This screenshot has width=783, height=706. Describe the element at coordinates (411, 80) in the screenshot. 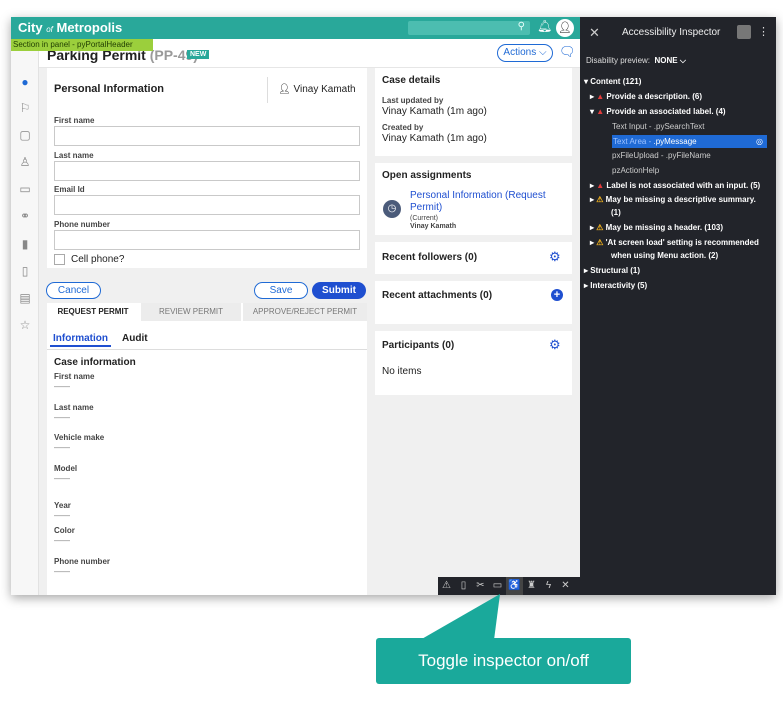

I see `case-details-heading: Case details` at that location.